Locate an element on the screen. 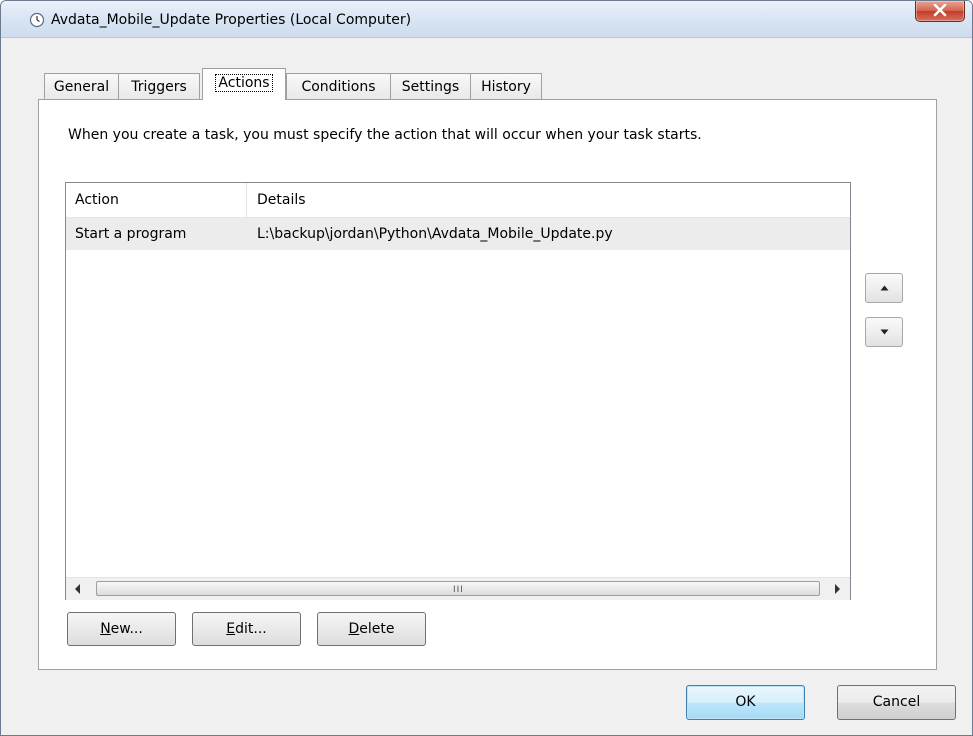  scrollbar-thumb: III is located at coordinates (458, 588).